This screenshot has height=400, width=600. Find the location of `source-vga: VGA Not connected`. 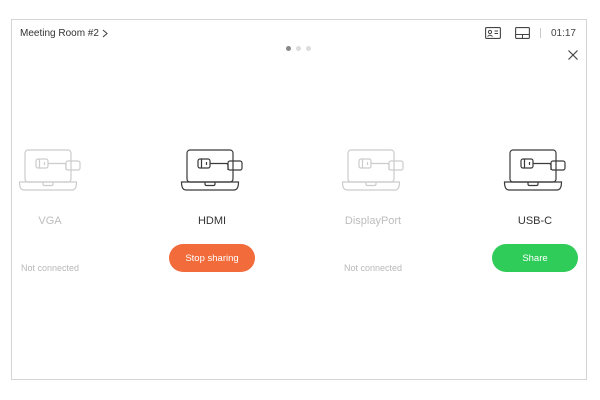

source-vga: VGA Not connected is located at coordinates (55, 215).